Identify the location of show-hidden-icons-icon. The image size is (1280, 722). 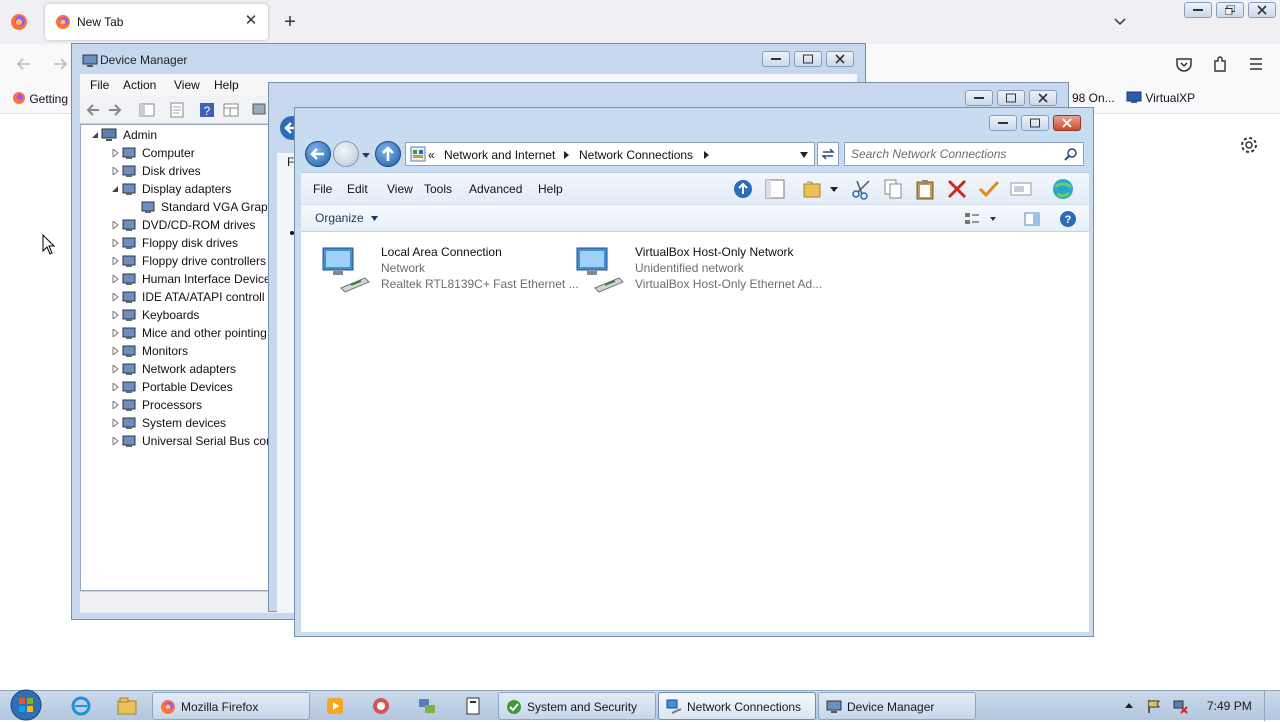
(1129, 706).